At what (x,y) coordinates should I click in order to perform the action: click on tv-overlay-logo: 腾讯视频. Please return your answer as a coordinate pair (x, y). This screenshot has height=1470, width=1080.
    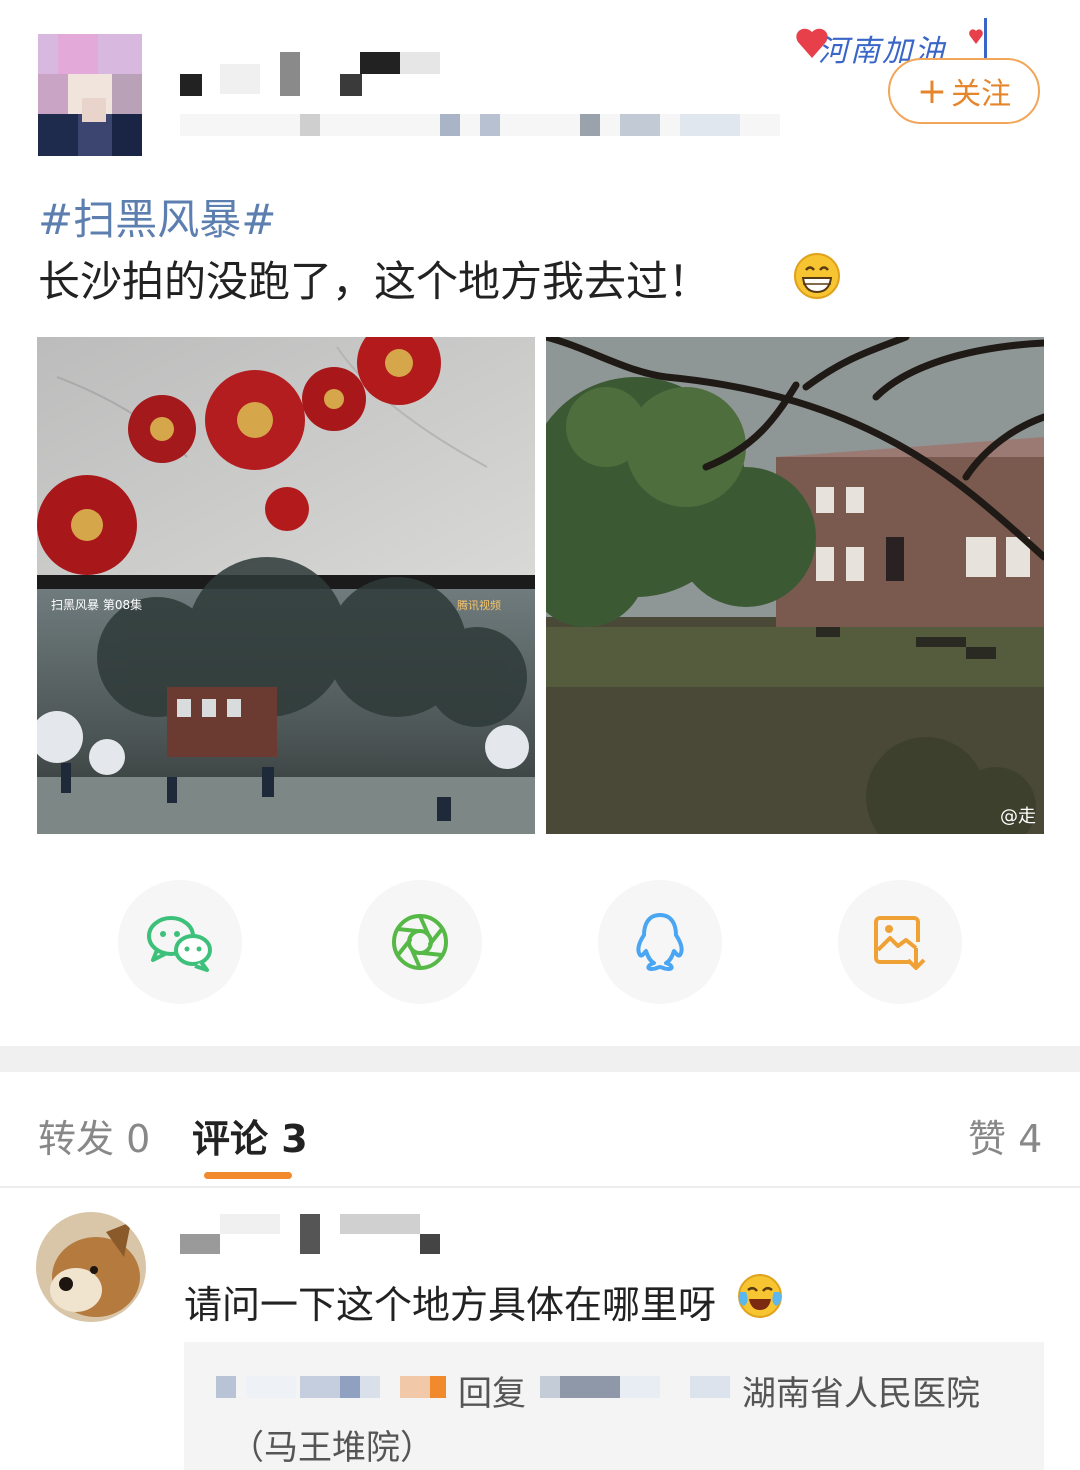
    Looking at the image, I should click on (479, 605).